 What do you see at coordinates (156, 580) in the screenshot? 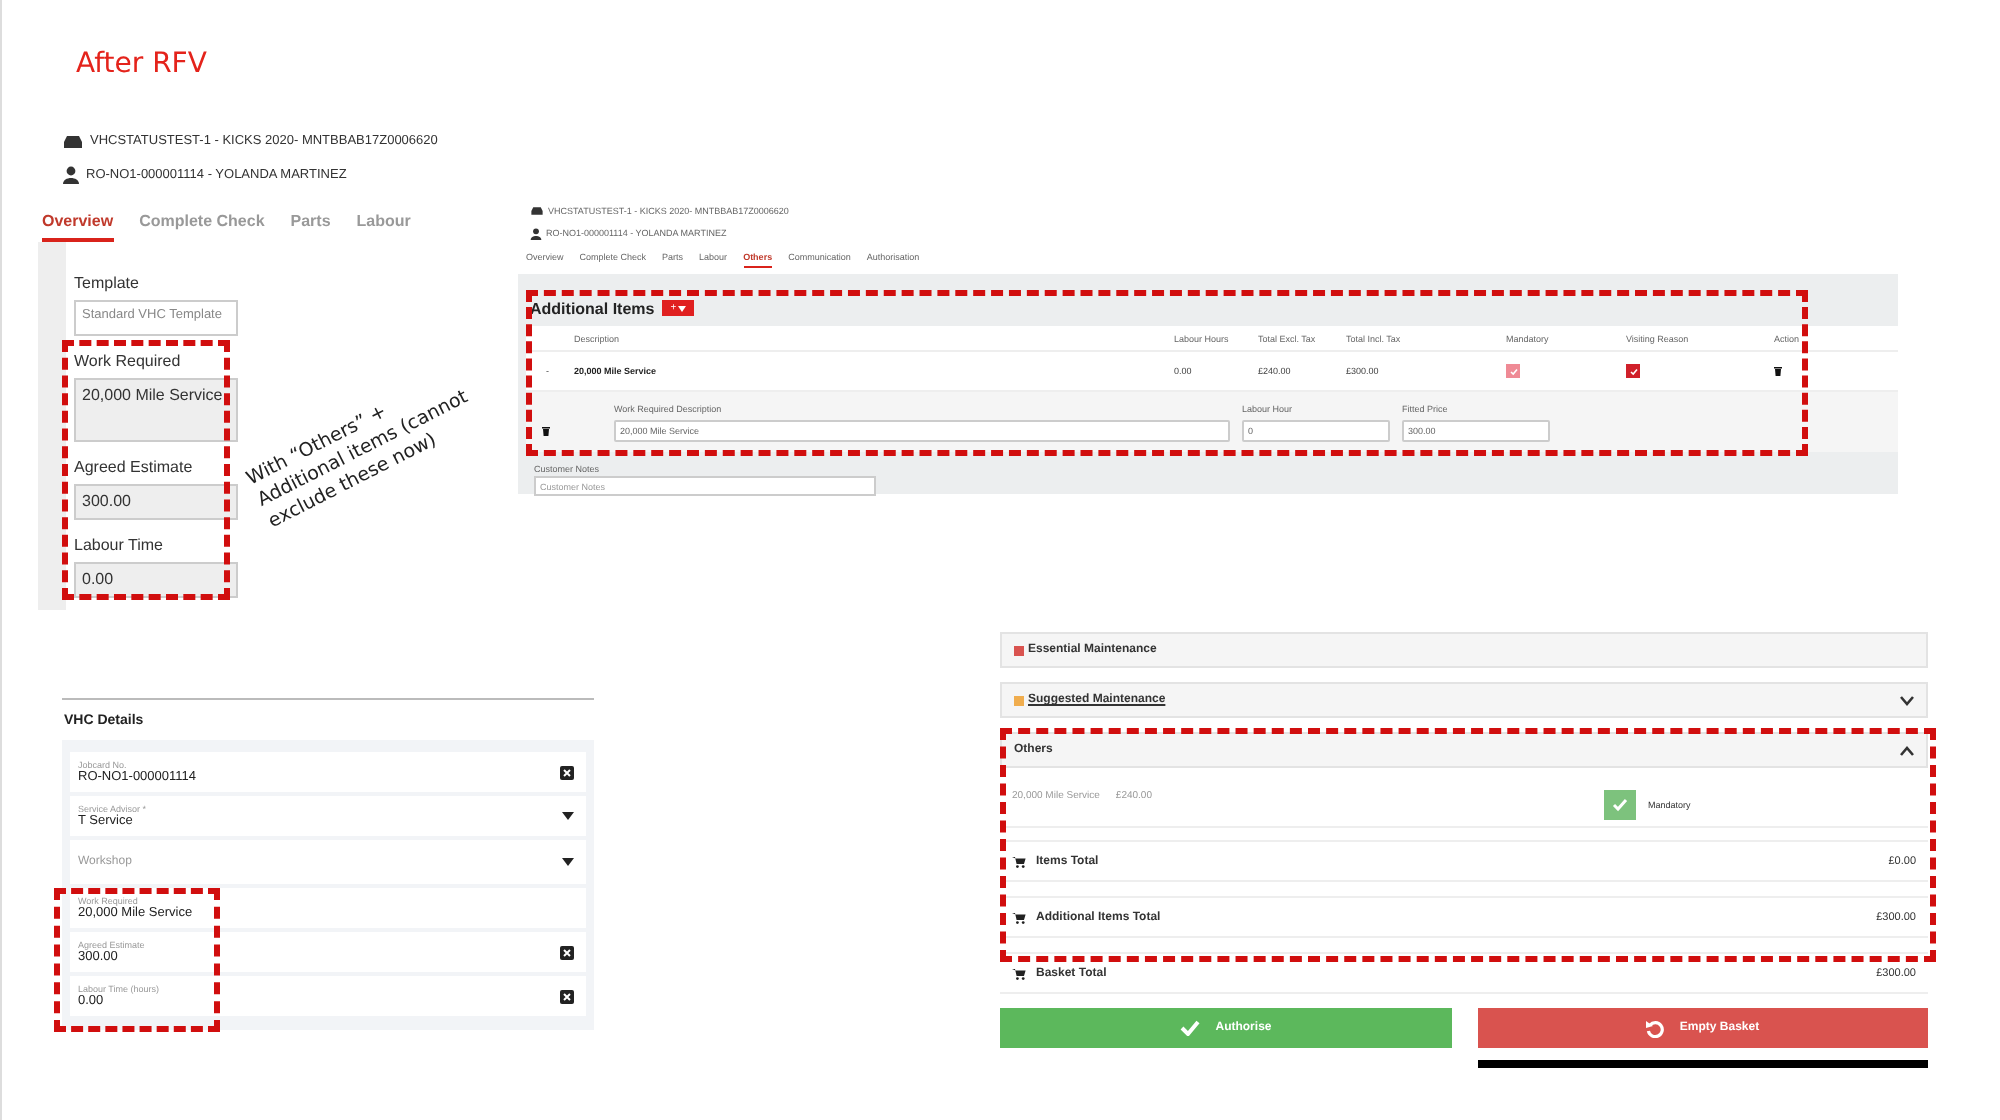
I see `input-field: 0.00` at bounding box center [156, 580].